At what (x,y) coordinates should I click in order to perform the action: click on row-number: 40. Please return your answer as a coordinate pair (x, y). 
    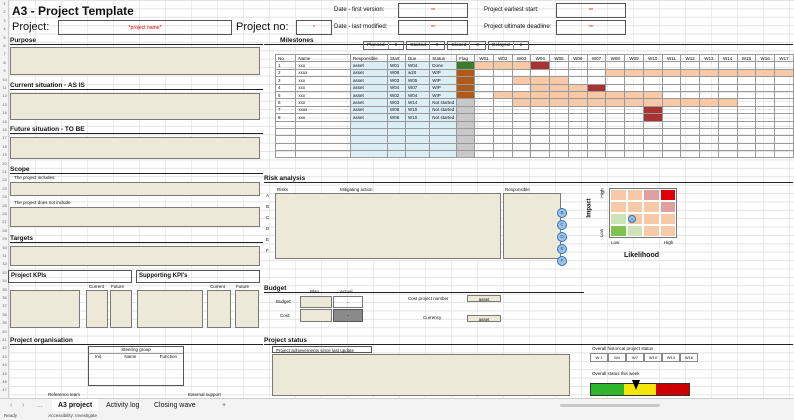
    Looking at the image, I should click on (4, 331).